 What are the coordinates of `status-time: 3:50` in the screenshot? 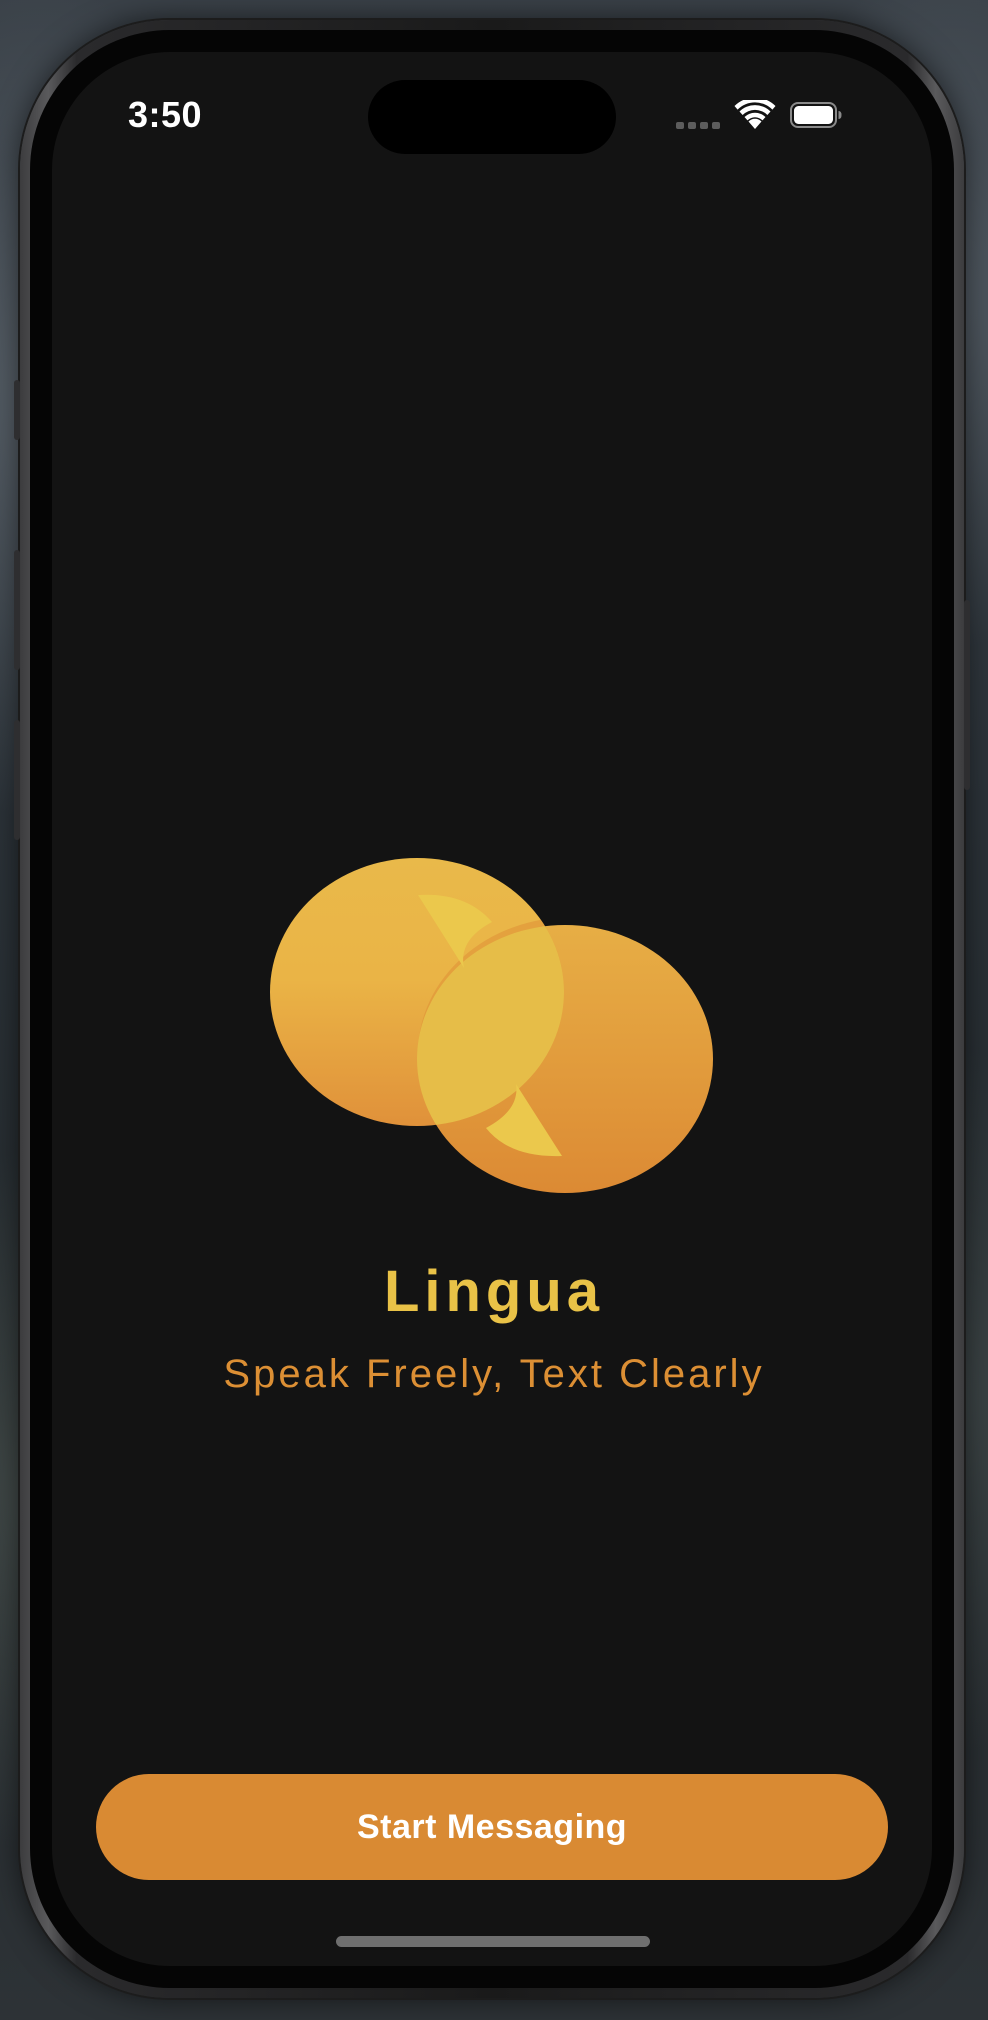 It's located at (165, 114).